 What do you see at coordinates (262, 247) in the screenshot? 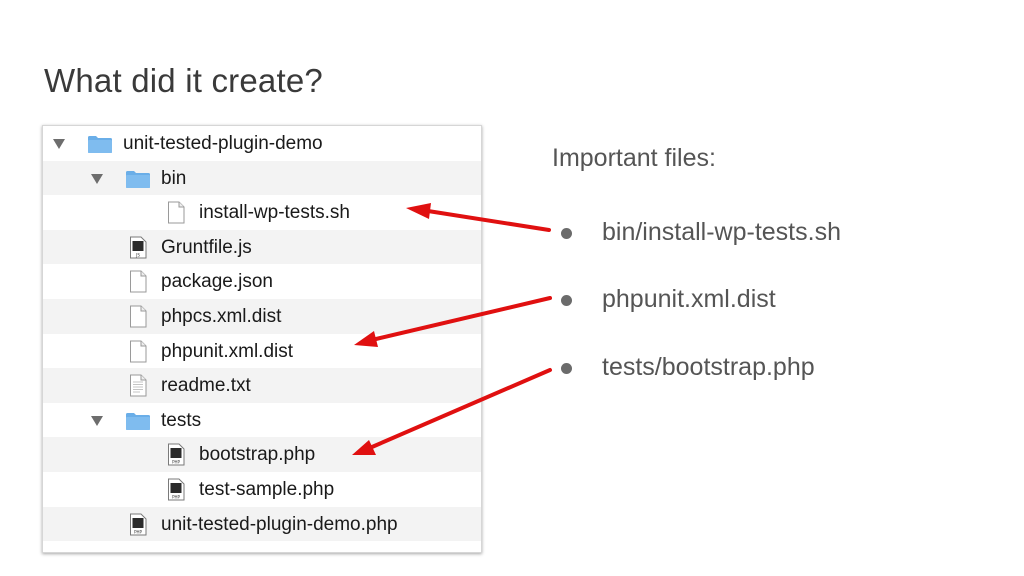
I see `tree-row-gruntfile-js: JS Gruntfile.js` at bounding box center [262, 247].